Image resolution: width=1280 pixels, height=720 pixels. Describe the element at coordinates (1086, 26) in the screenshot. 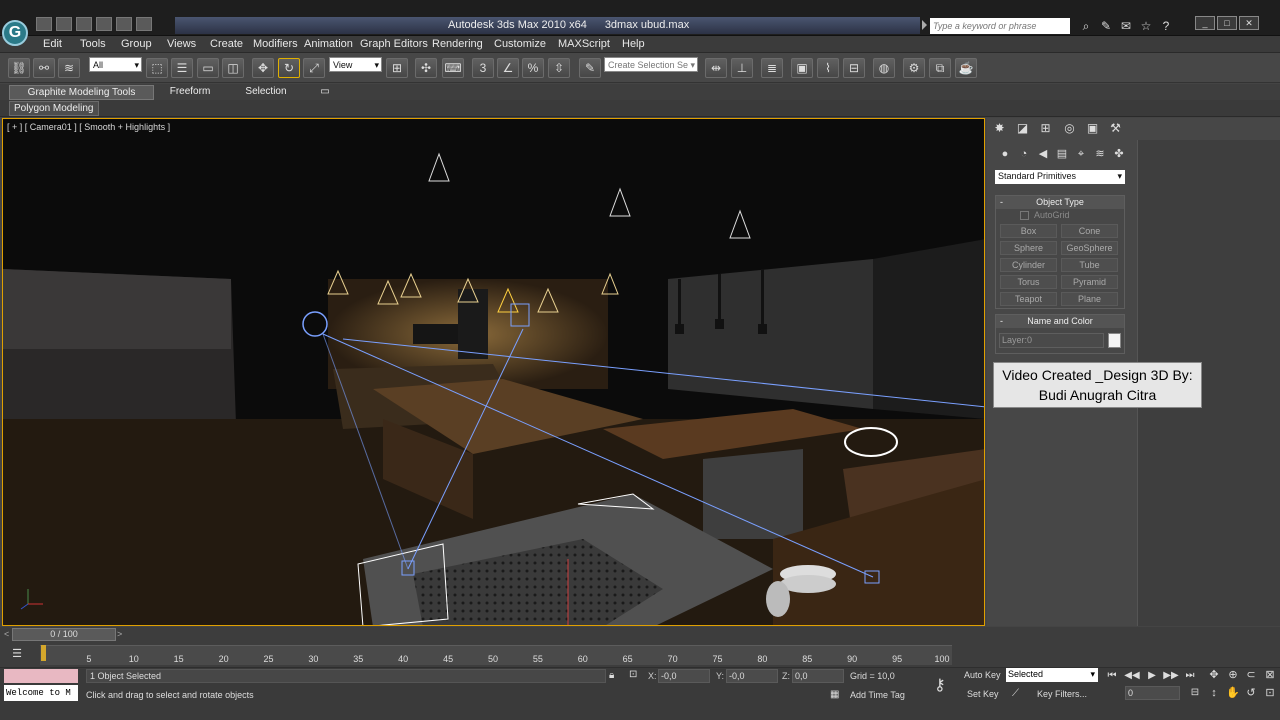

I see `binoculars-icon: ⌕` at that location.